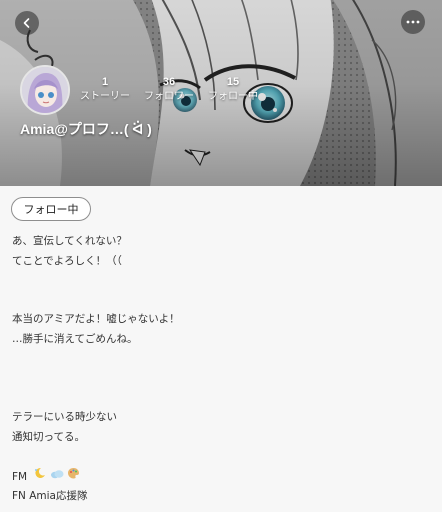  I want to click on sparkle-moon-icon, so click(39, 477).